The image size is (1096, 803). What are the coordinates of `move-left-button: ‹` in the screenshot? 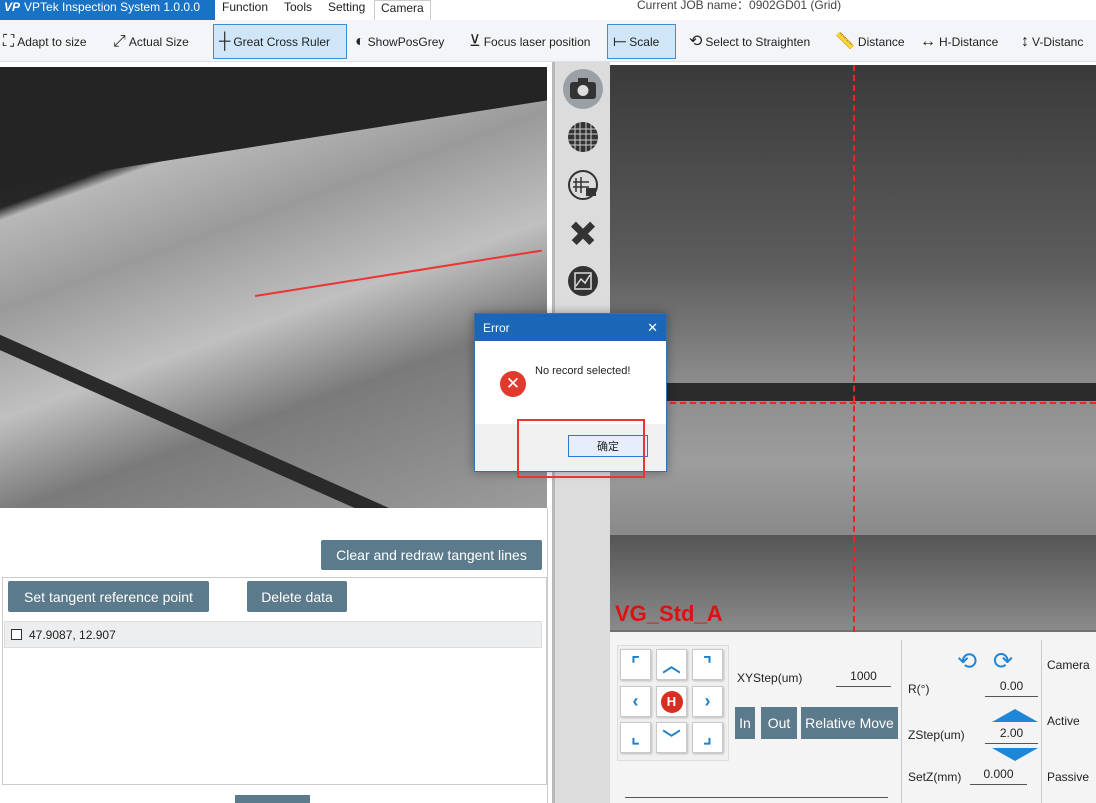 It's located at (635, 701).